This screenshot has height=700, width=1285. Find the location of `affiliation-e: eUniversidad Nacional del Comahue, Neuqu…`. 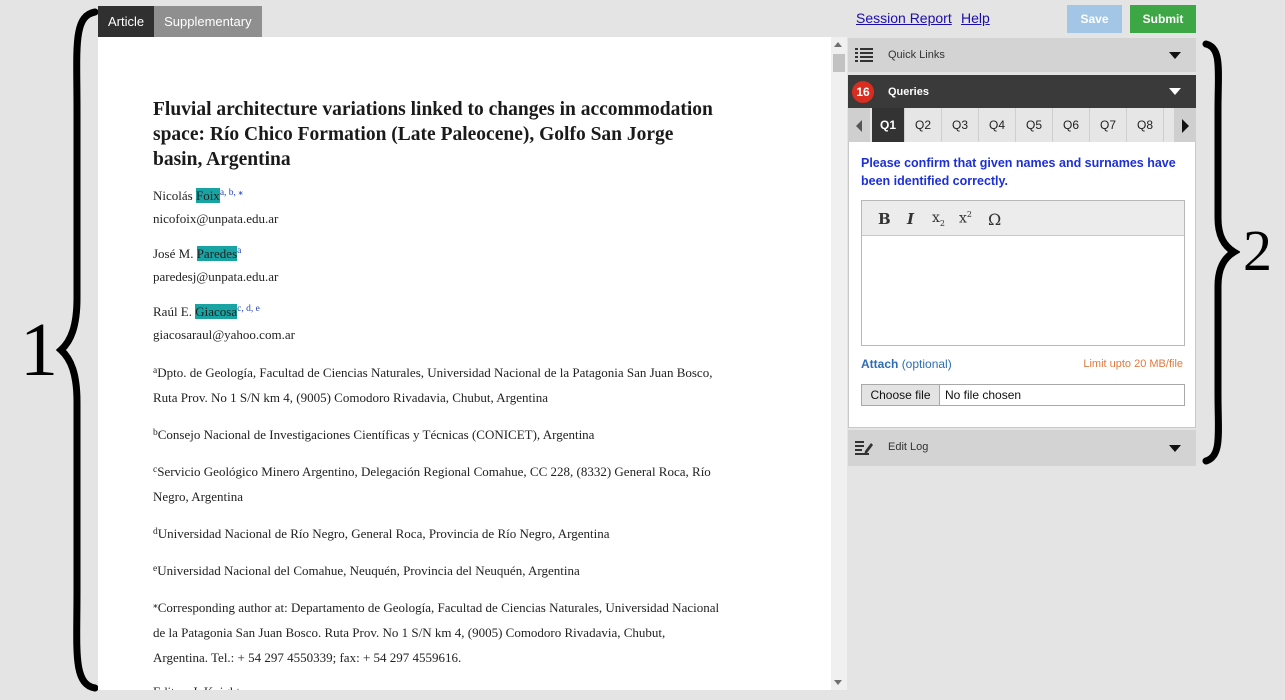

affiliation-e: eUniversidad Nacional del Comahue, Neuqu… is located at coordinates (366, 570).